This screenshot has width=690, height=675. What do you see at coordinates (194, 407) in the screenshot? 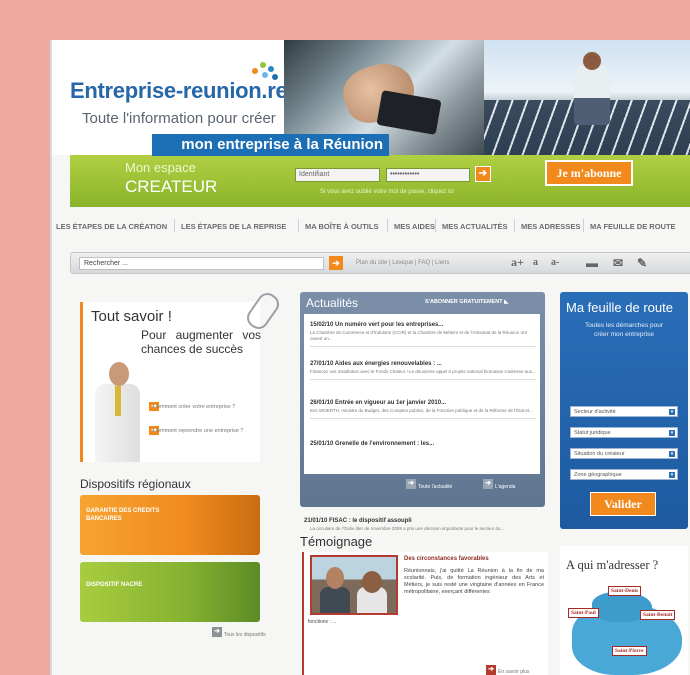
I see `link-creer-entreprise: Comment créer votre entreprise ?` at bounding box center [194, 407].